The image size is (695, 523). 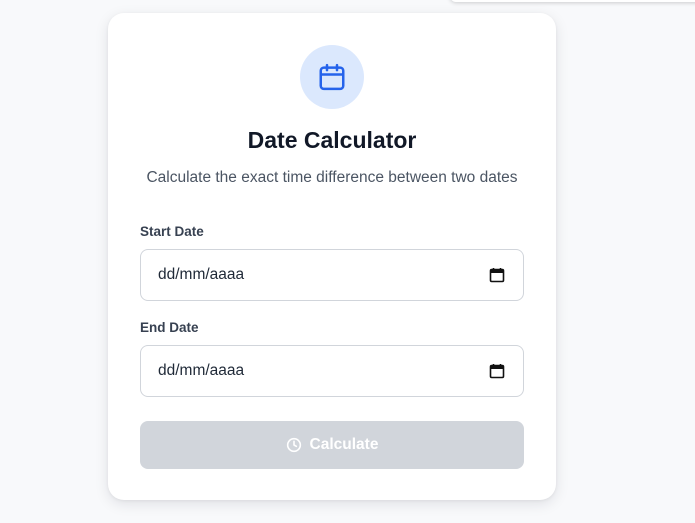 I want to click on calculate-button: Calculate, so click(x=332, y=445).